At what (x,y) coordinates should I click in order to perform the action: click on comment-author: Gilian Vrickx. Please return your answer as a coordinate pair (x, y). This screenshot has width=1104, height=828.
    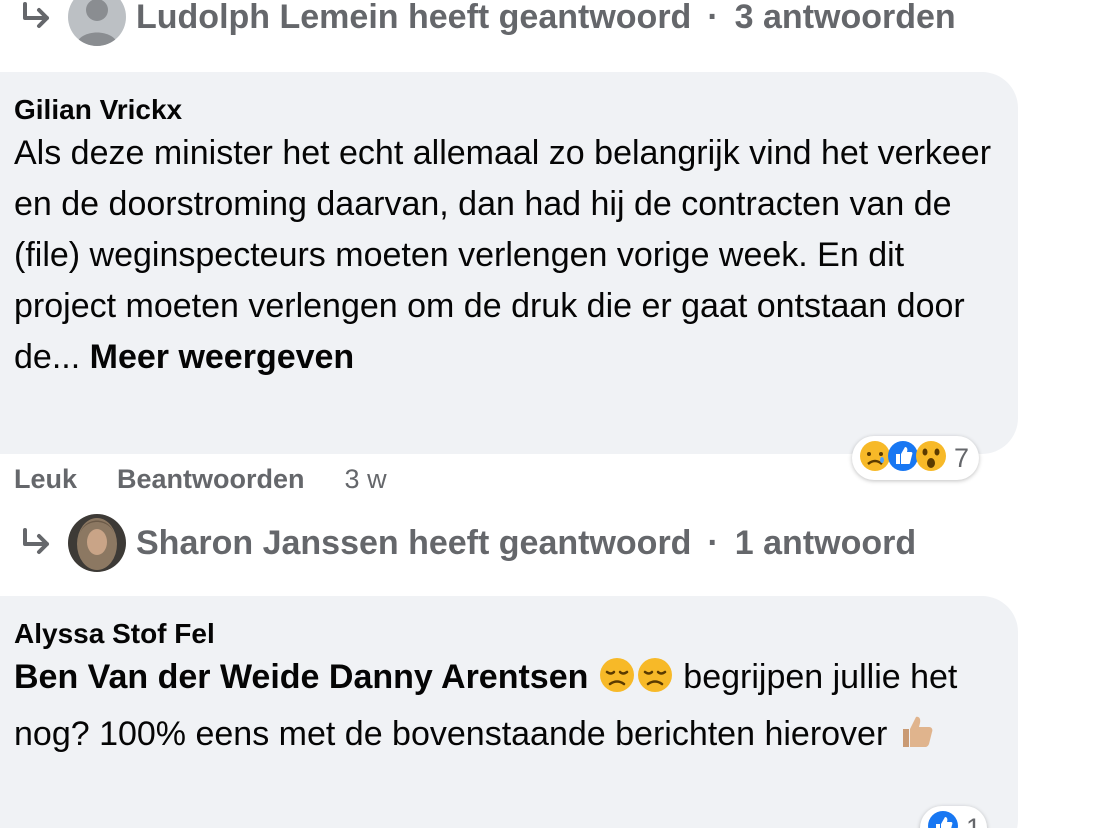
    Looking at the image, I should click on (509, 110).